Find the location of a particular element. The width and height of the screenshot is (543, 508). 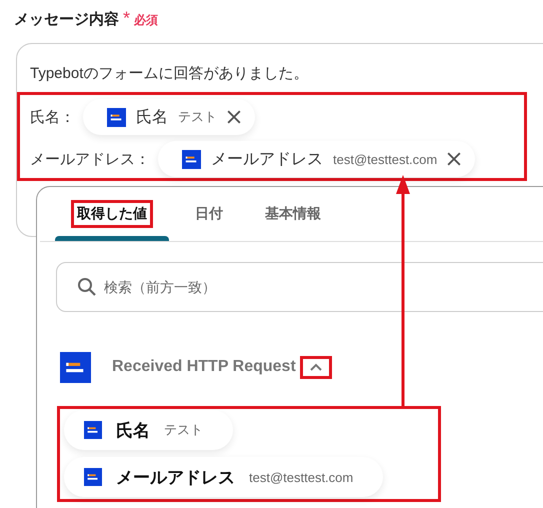

required-label: 必須 is located at coordinates (146, 20).